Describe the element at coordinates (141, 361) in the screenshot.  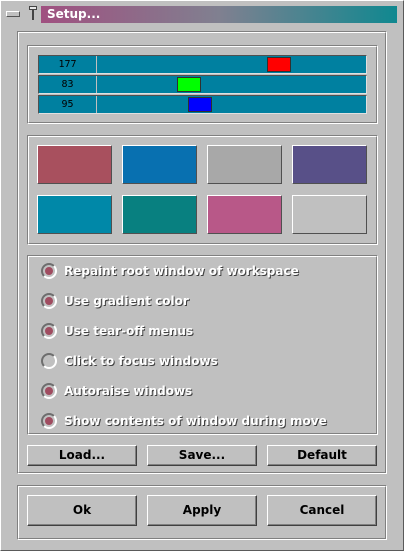
I see `option-label: Click to focus windows` at that location.